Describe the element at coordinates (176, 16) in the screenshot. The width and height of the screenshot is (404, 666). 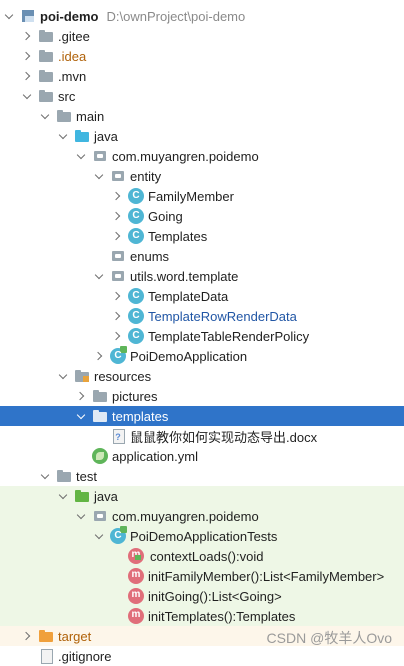
I see `project-path: D:\ownProject\poi-demo` at that location.